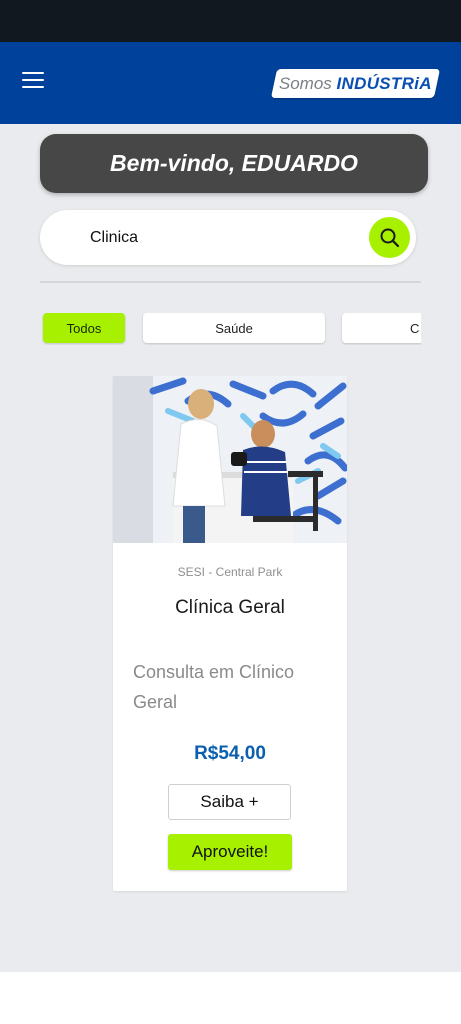  What do you see at coordinates (37, 82) in the screenshot?
I see `hamburger-menu-icon` at bounding box center [37, 82].